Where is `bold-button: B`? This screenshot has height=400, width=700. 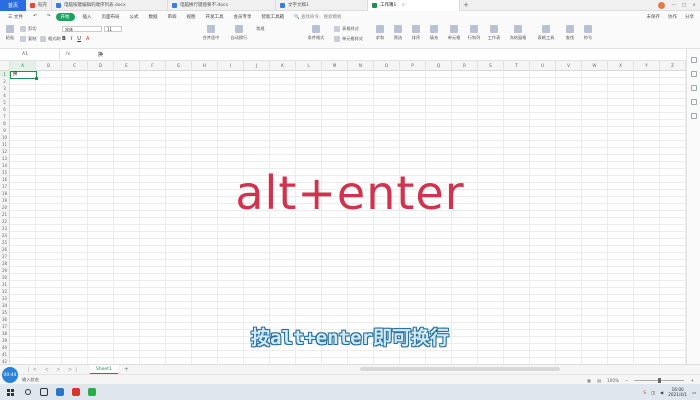 bold-button: B is located at coordinates (64, 39).